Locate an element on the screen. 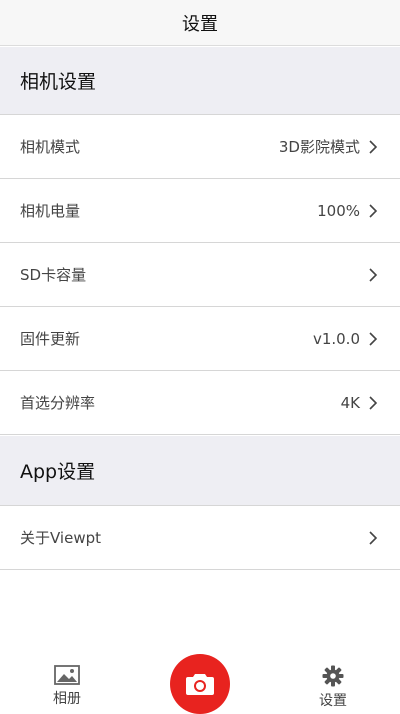 The height and width of the screenshot is (714, 400). image-icon is located at coordinates (67, 675).